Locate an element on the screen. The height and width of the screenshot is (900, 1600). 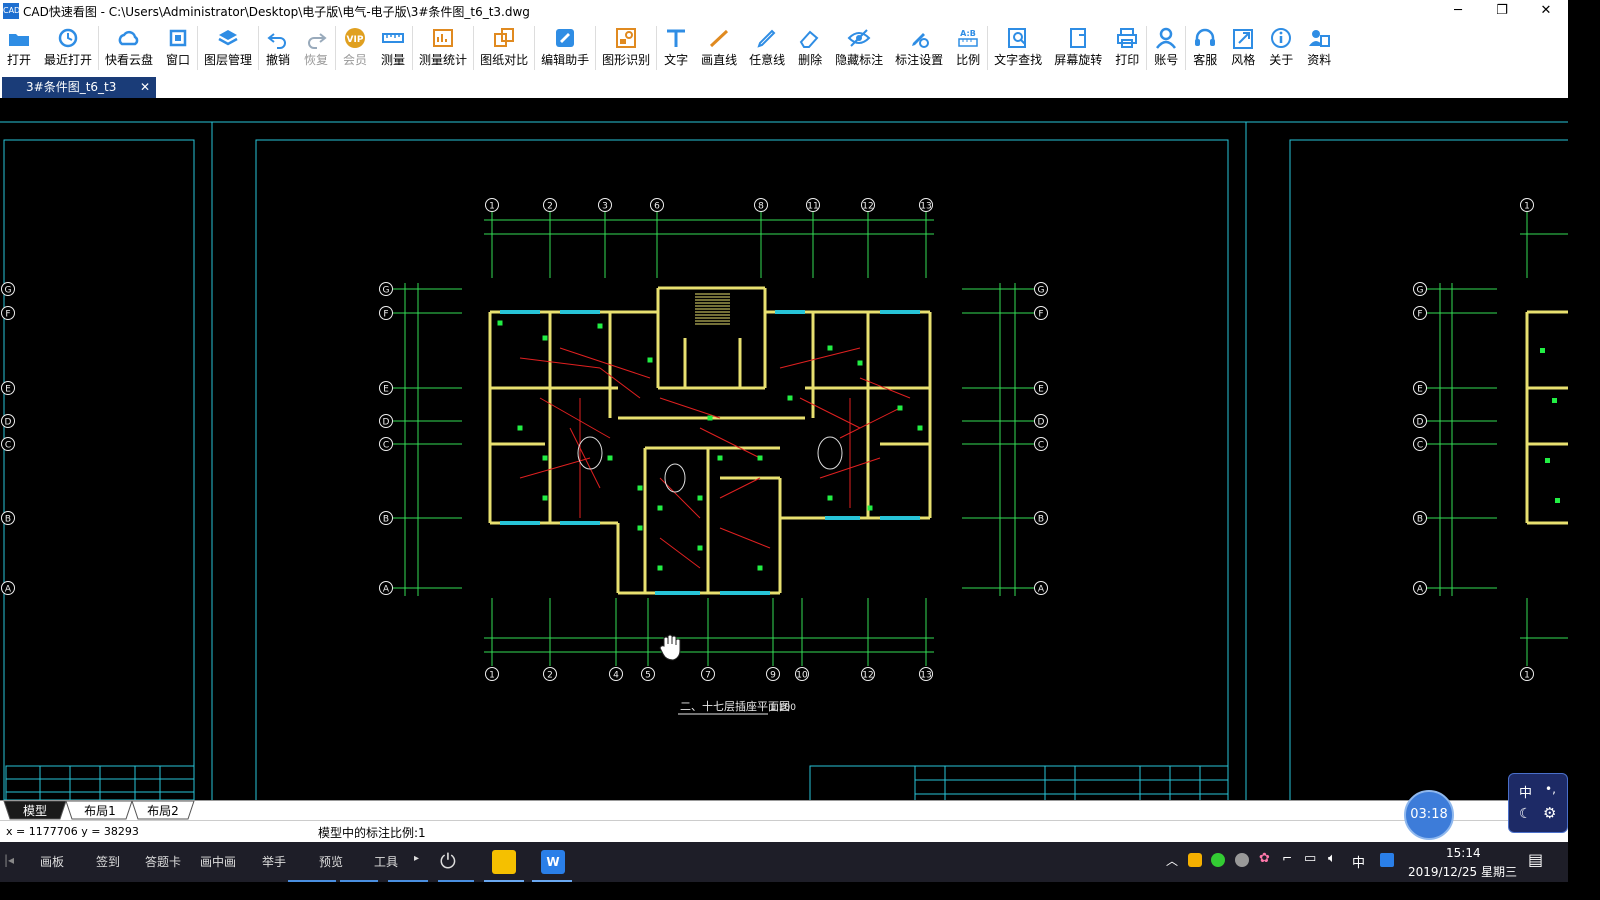
toolbar-button-17: 隐藏标注 is located at coordinates (859, 48).